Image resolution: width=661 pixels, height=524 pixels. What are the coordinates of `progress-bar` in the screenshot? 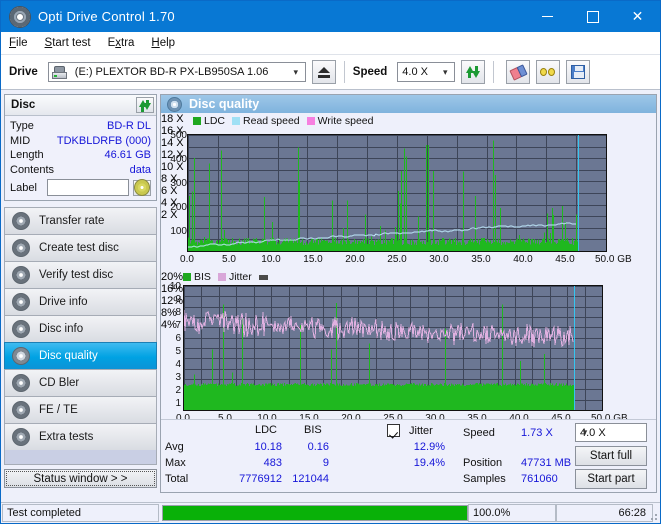 It's located at (315, 513).